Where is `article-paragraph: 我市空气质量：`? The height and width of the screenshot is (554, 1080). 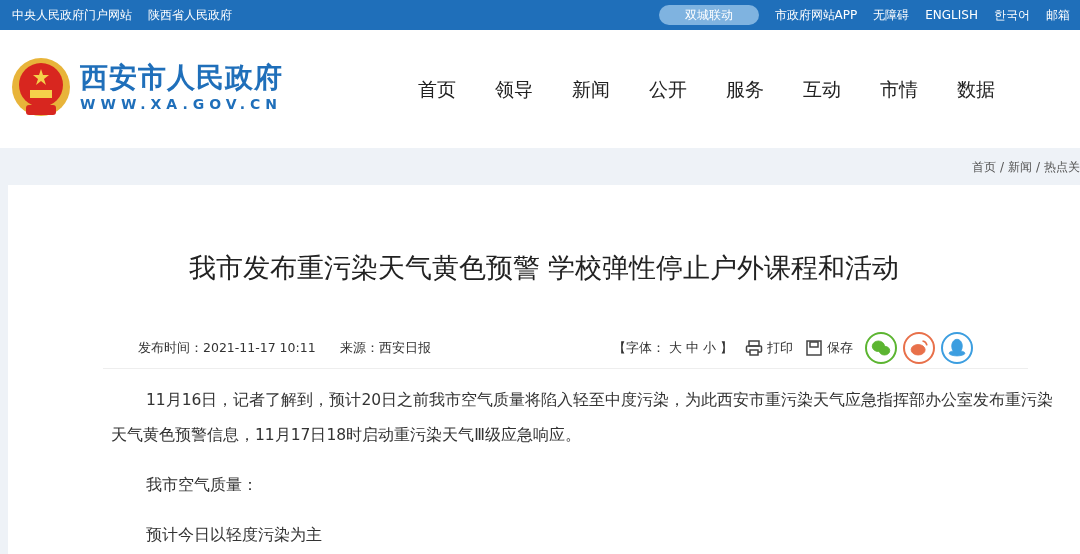
article-paragraph: 我市空气质量： is located at coordinates (202, 485).